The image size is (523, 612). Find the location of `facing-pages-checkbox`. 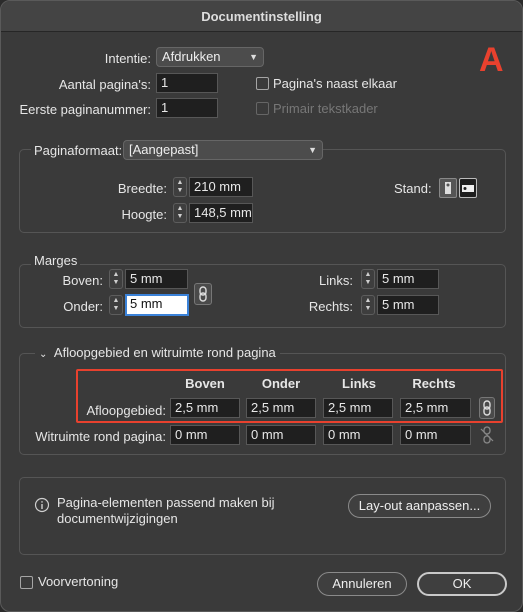

facing-pages-checkbox is located at coordinates (262, 83).